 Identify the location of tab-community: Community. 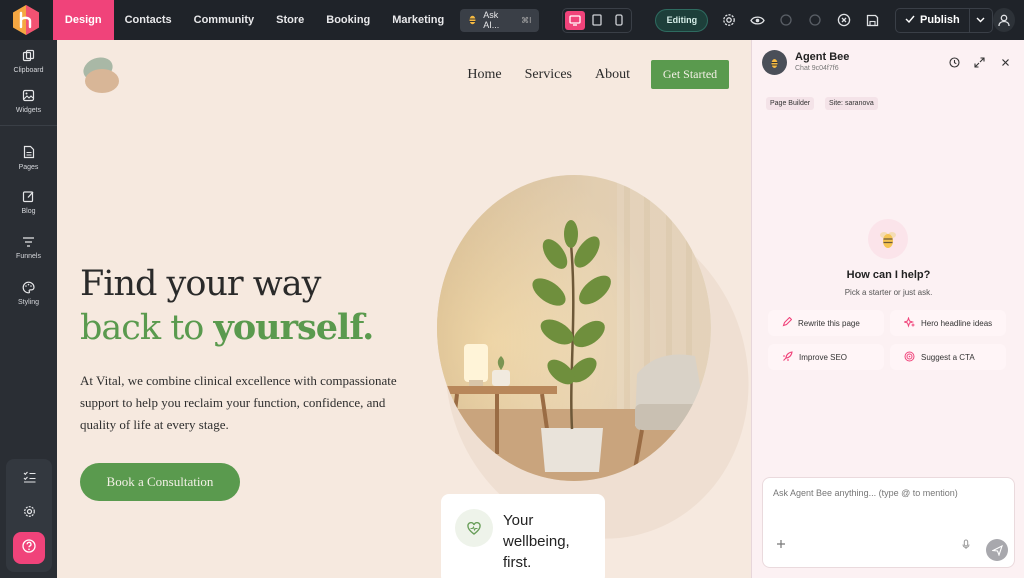
(224, 20).